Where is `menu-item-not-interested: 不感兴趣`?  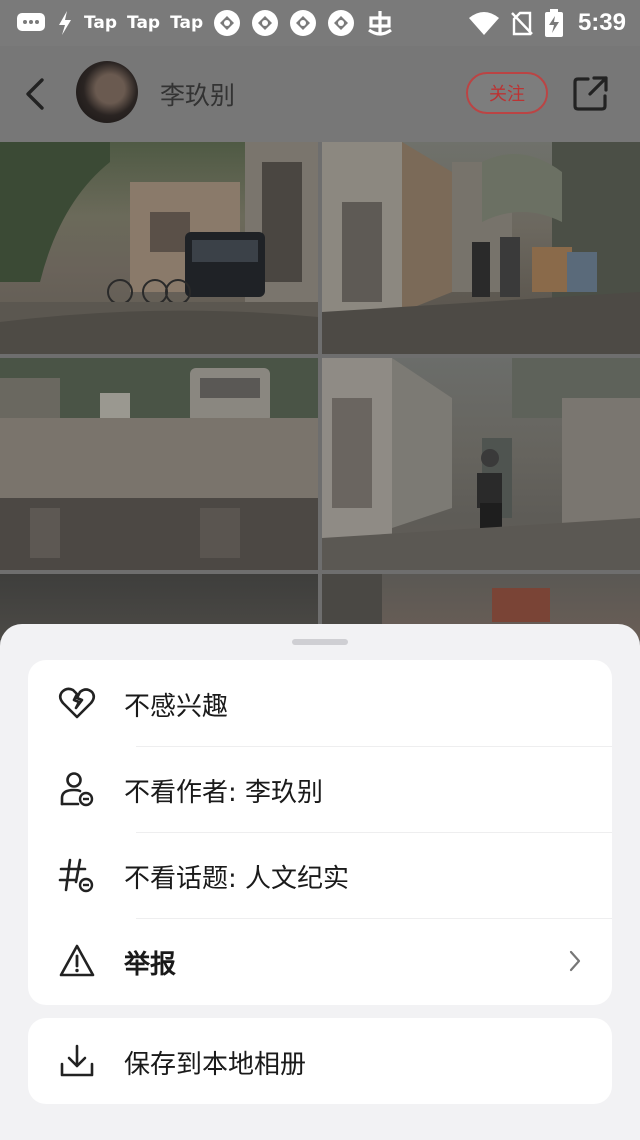
menu-item-not-interested: 不感兴趣 is located at coordinates (320, 703).